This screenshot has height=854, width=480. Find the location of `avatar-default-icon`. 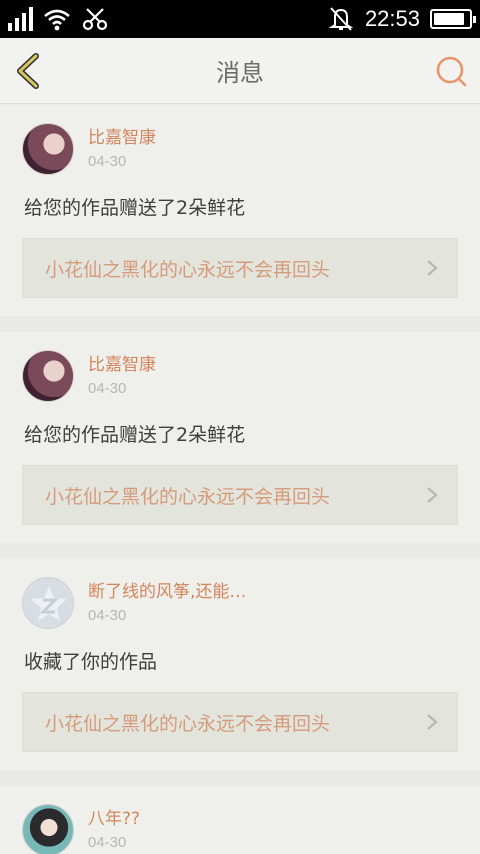

avatar-default-icon is located at coordinates (48, 603).